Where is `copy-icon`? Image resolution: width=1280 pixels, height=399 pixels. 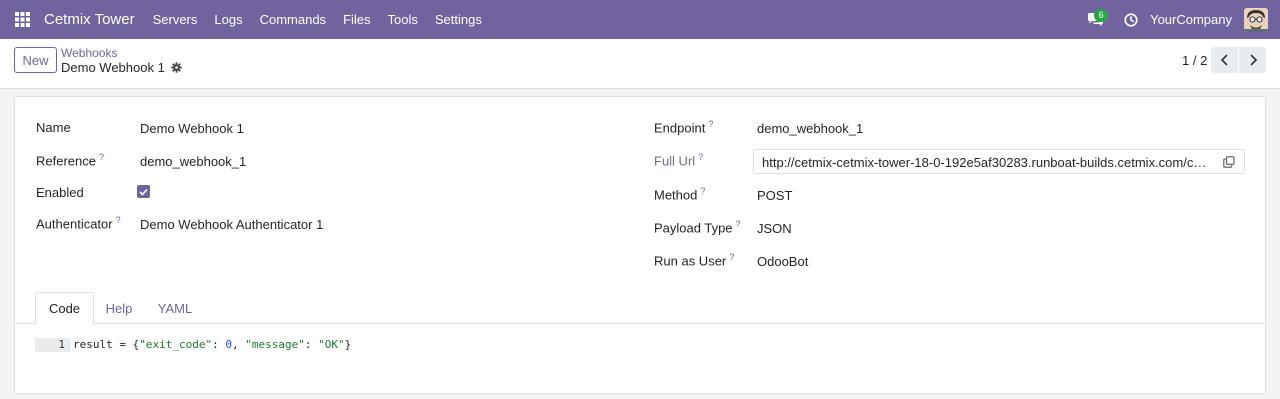 copy-icon is located at coordinates (1229, 163).